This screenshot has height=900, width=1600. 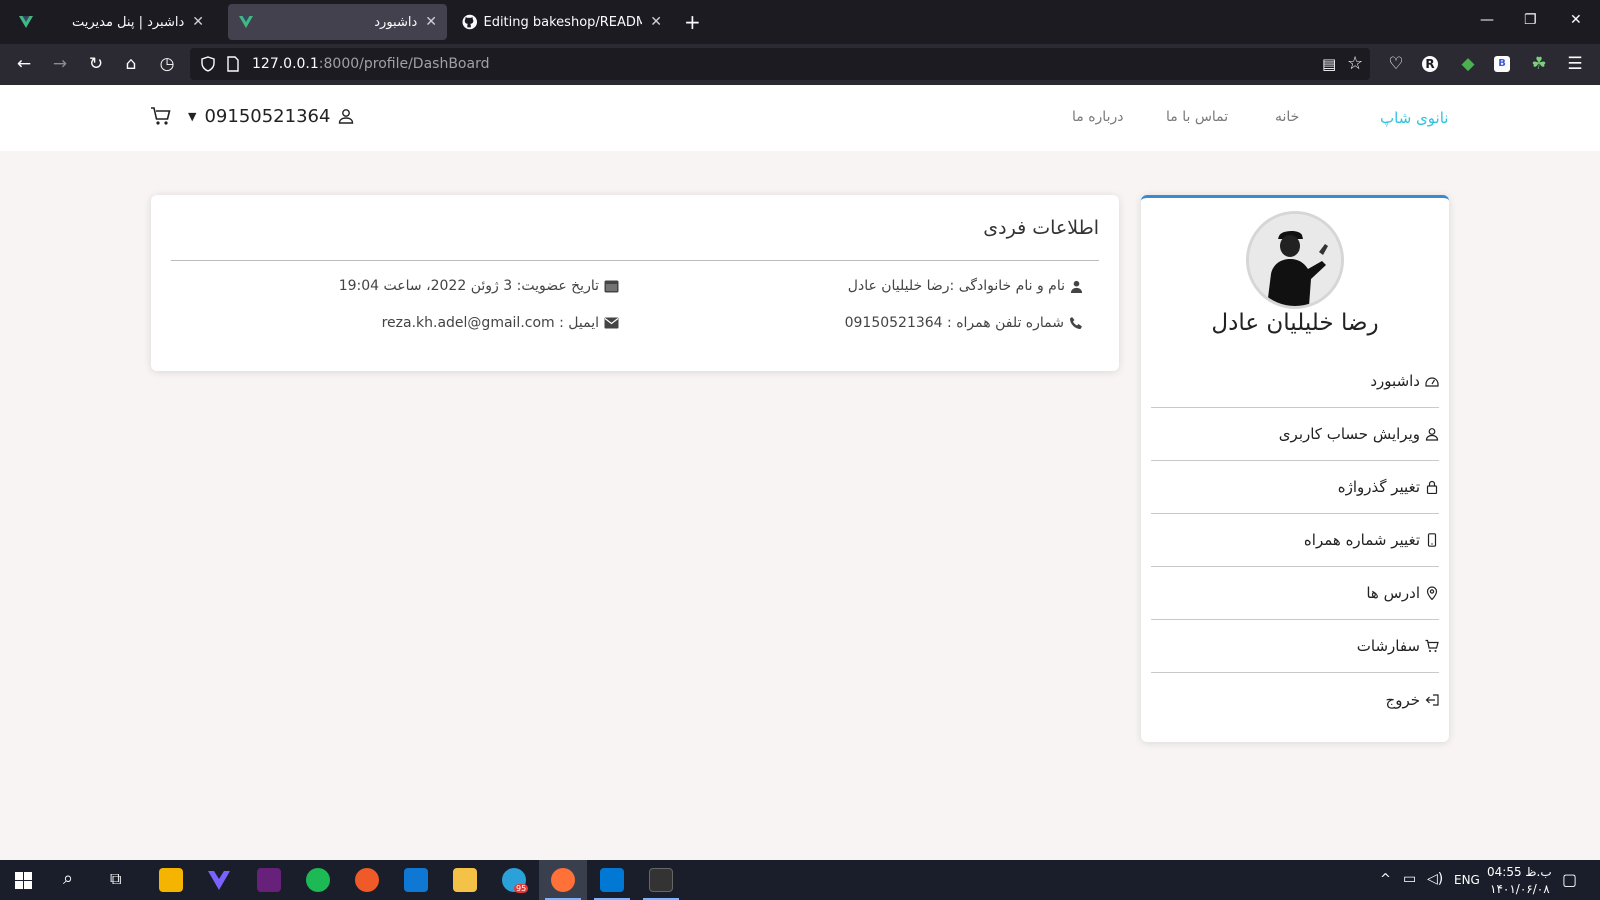 I want to click on location-icon, so click(x=1432, y=593).